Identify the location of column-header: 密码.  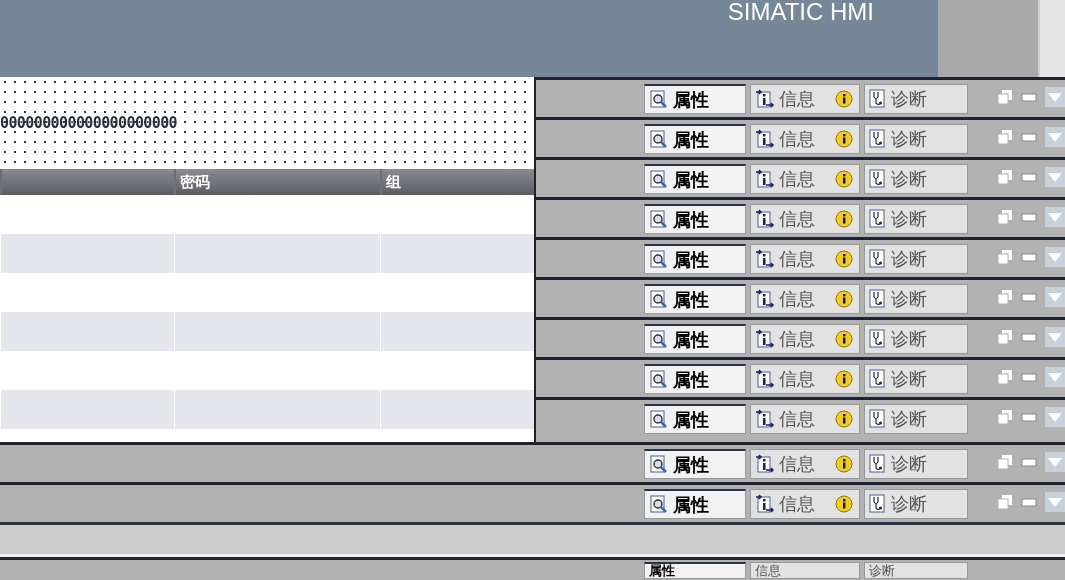
(277, 182).